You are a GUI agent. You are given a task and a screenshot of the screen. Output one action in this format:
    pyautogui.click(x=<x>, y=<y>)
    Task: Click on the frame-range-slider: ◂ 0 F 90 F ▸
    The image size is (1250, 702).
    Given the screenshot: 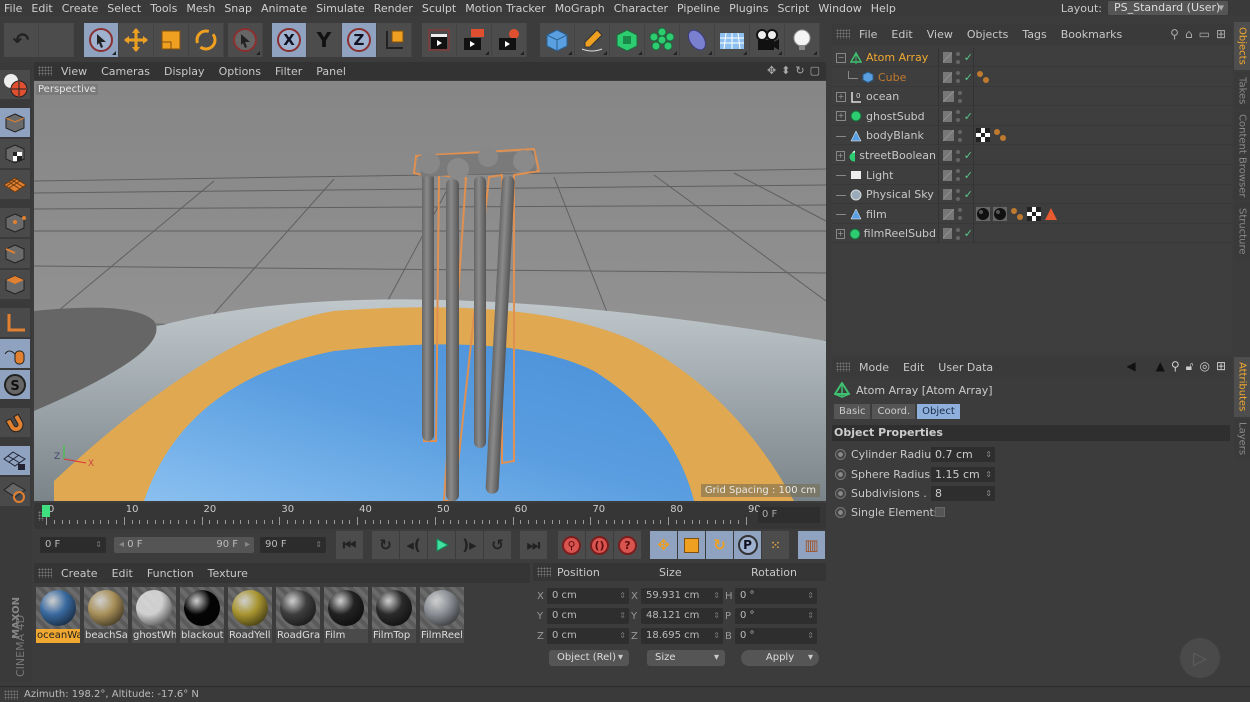 What is the action you would take?
    pyautogui.click(x=184, y=545)
    